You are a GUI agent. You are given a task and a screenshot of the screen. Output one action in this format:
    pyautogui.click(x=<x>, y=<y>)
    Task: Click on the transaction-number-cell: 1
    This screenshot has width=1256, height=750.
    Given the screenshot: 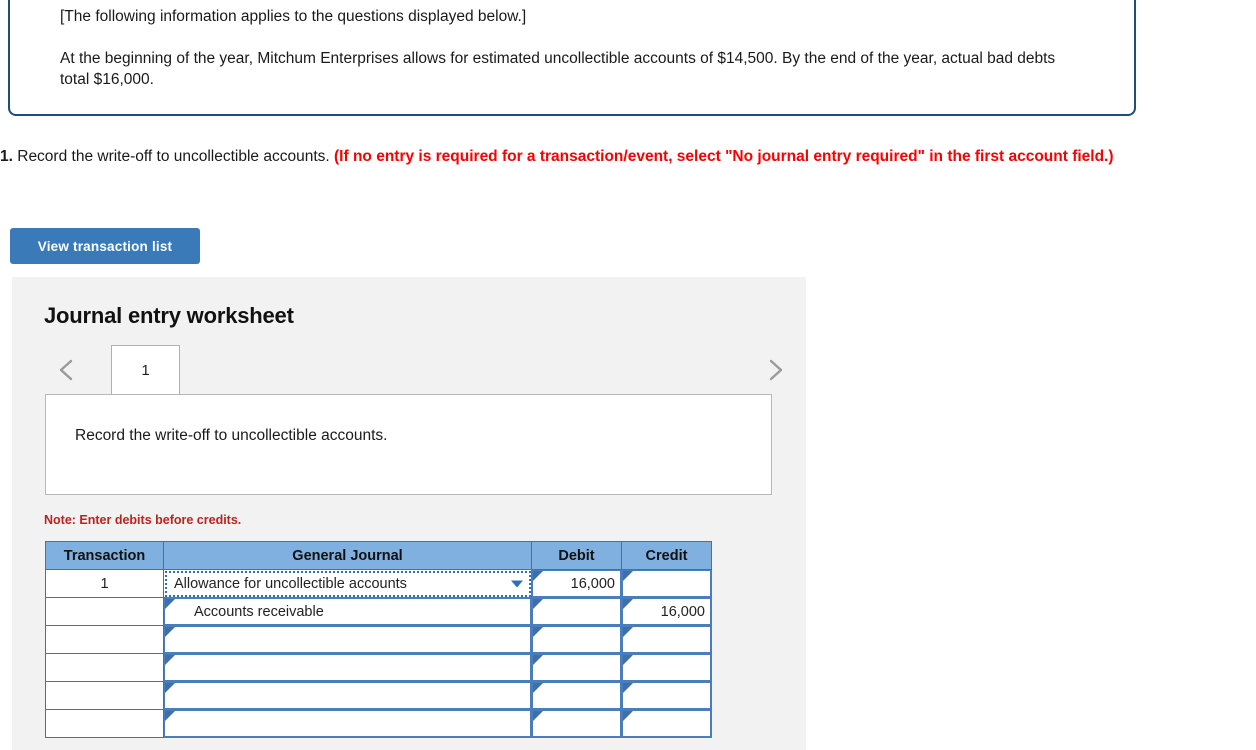 What is the action you would take?
    pyautogui.click(x=104, y=583)
    